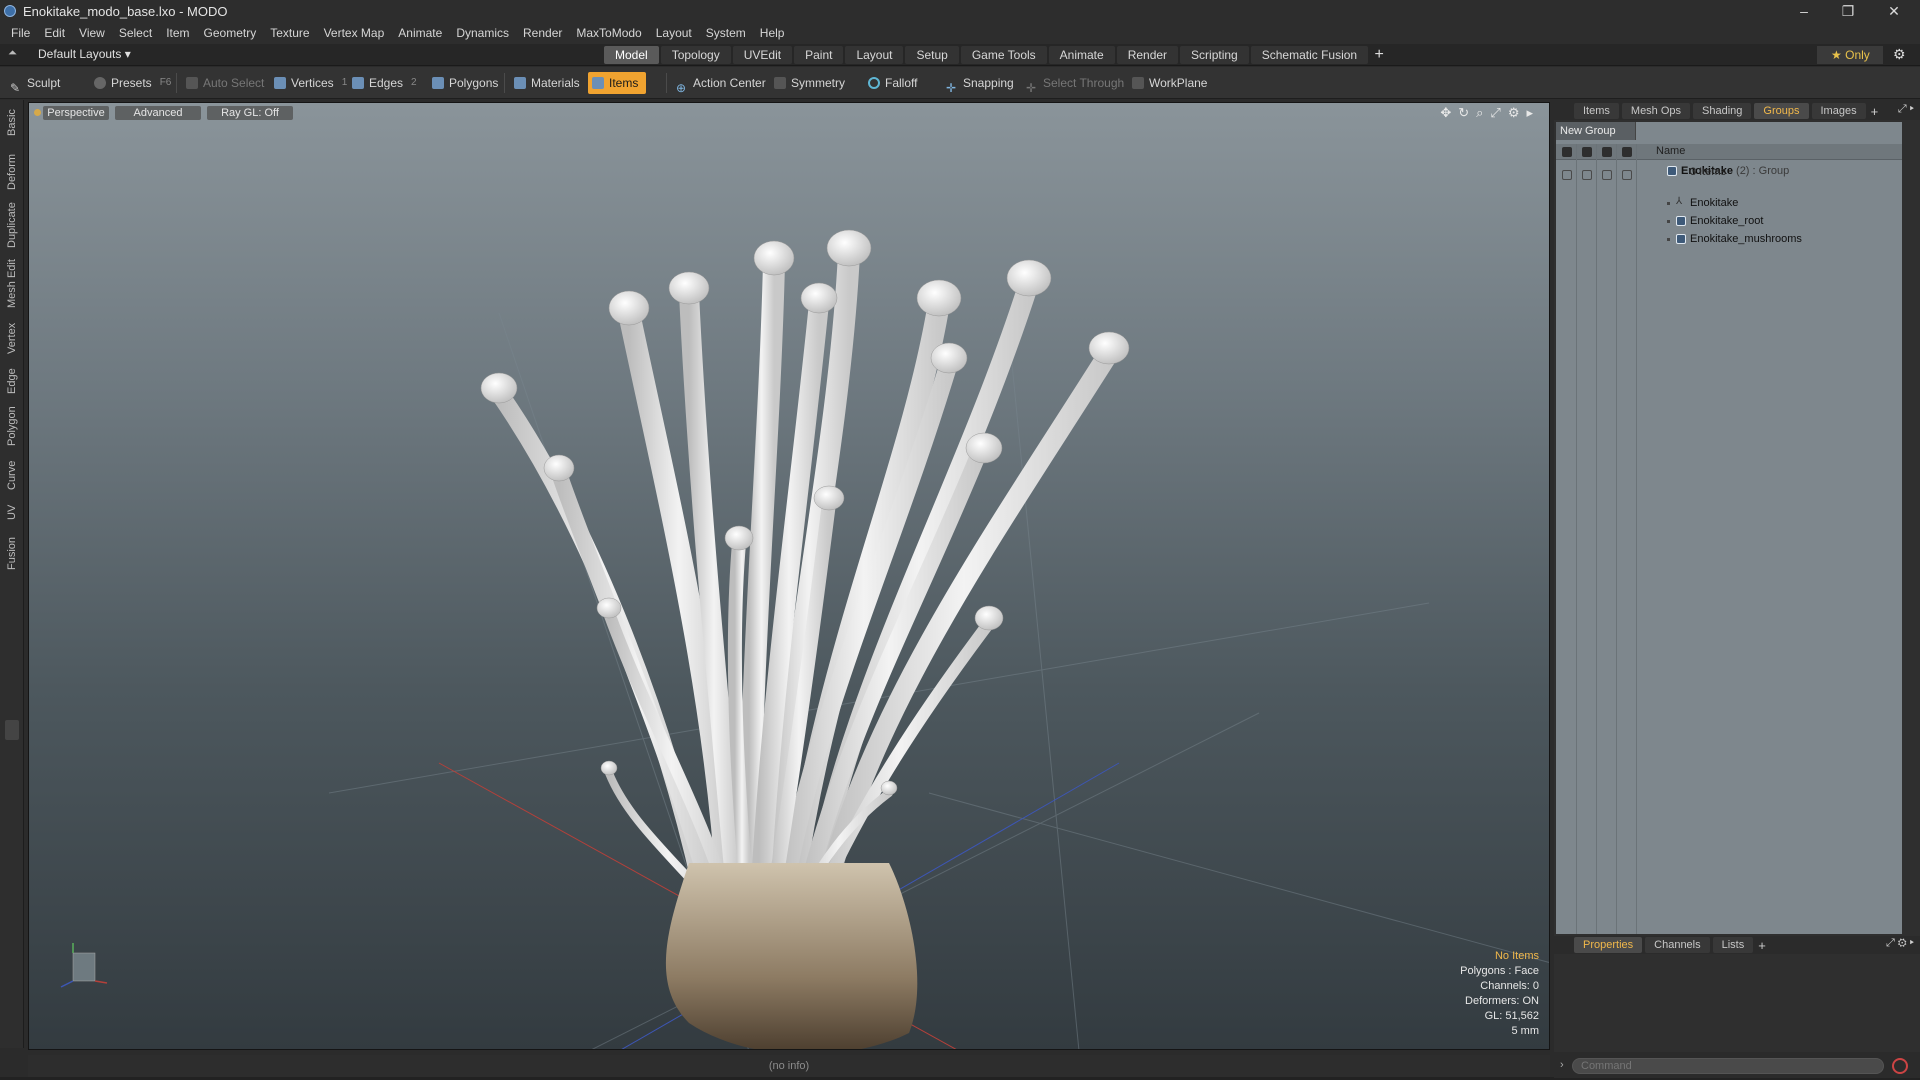 This screenshot has width=1920, height=1080. Describe the element at coordinates (177, 33) in the screenshot. I see `menu-item: Item` at that location.